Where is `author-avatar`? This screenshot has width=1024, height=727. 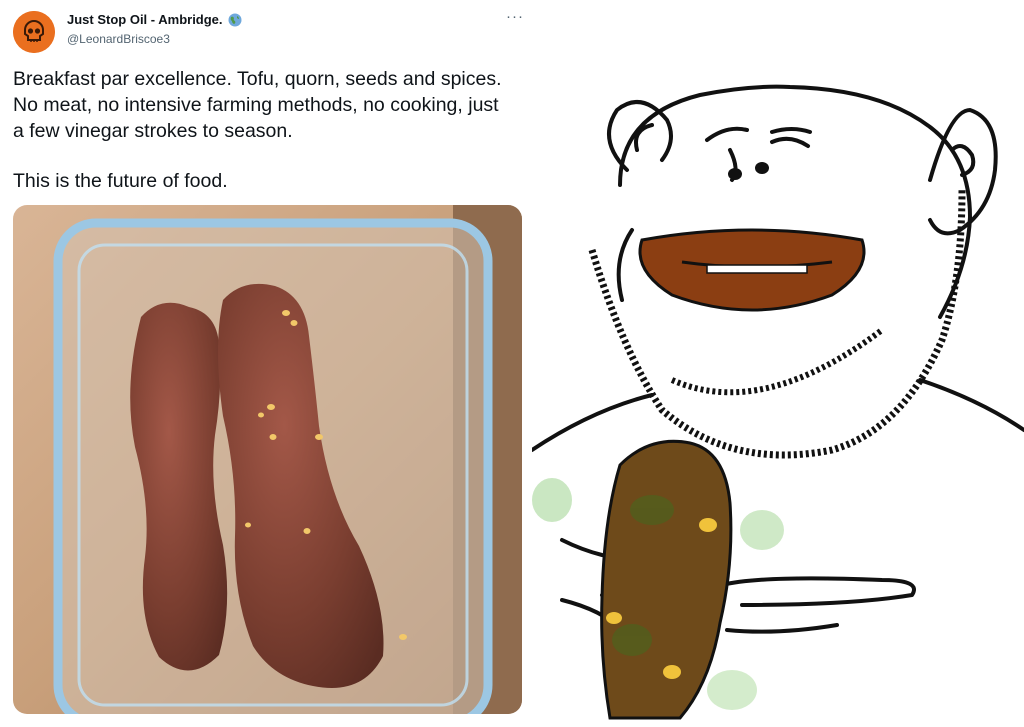
author-avatar is located at coordinates (34, 32).